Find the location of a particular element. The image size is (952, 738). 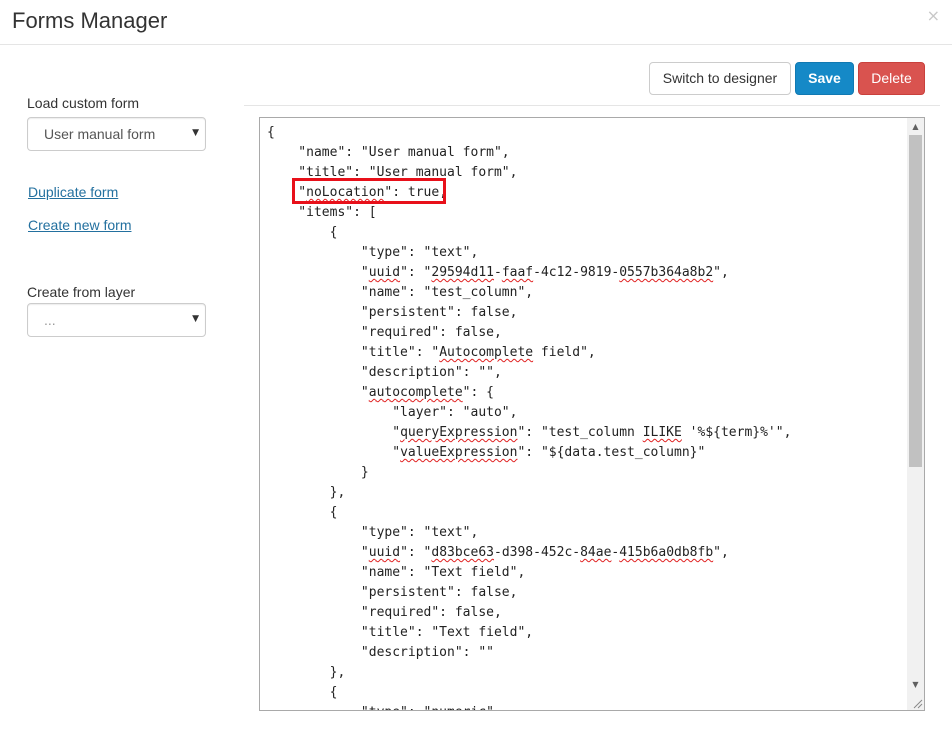

resize-grip-icon is located at coordinates (917, 703).